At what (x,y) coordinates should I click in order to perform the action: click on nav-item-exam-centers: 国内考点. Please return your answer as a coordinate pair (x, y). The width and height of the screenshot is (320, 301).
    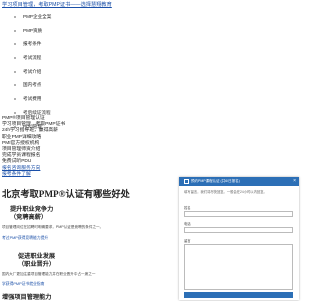
    Looking at the image, I should click on (150, 85).